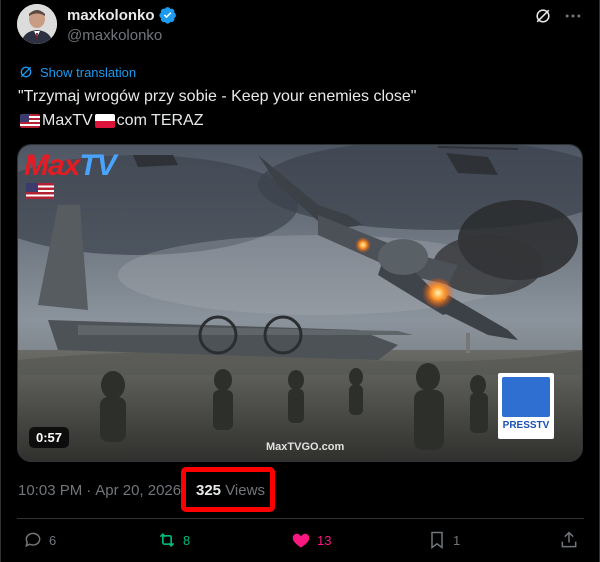 This screenshot has width=600, height=562. I want to click on author-name-row: maxkolonko, so click(122, 15).